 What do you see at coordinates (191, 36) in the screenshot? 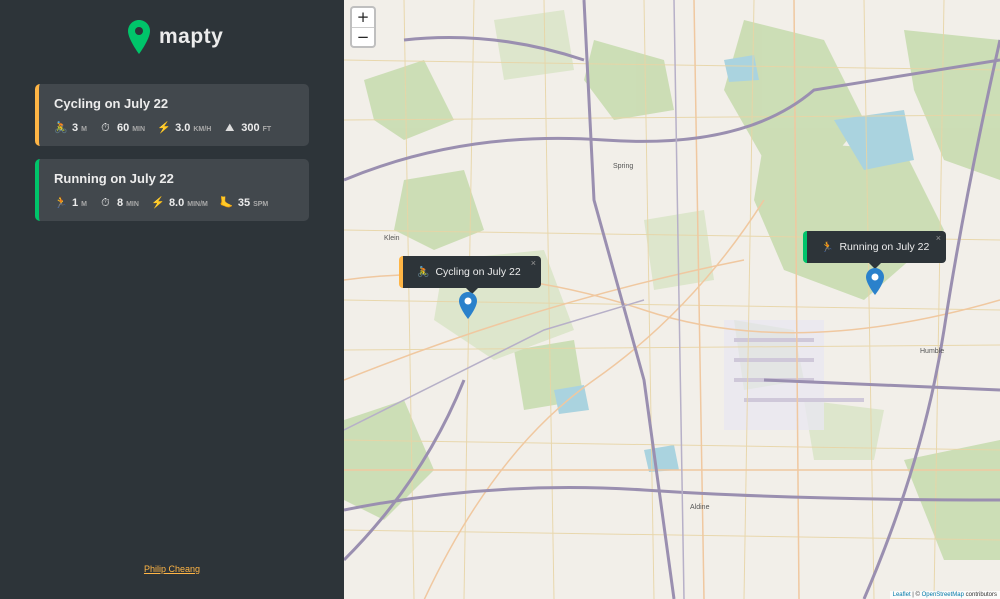
I see `app-name: mapty` at bounding box center [191, 36].